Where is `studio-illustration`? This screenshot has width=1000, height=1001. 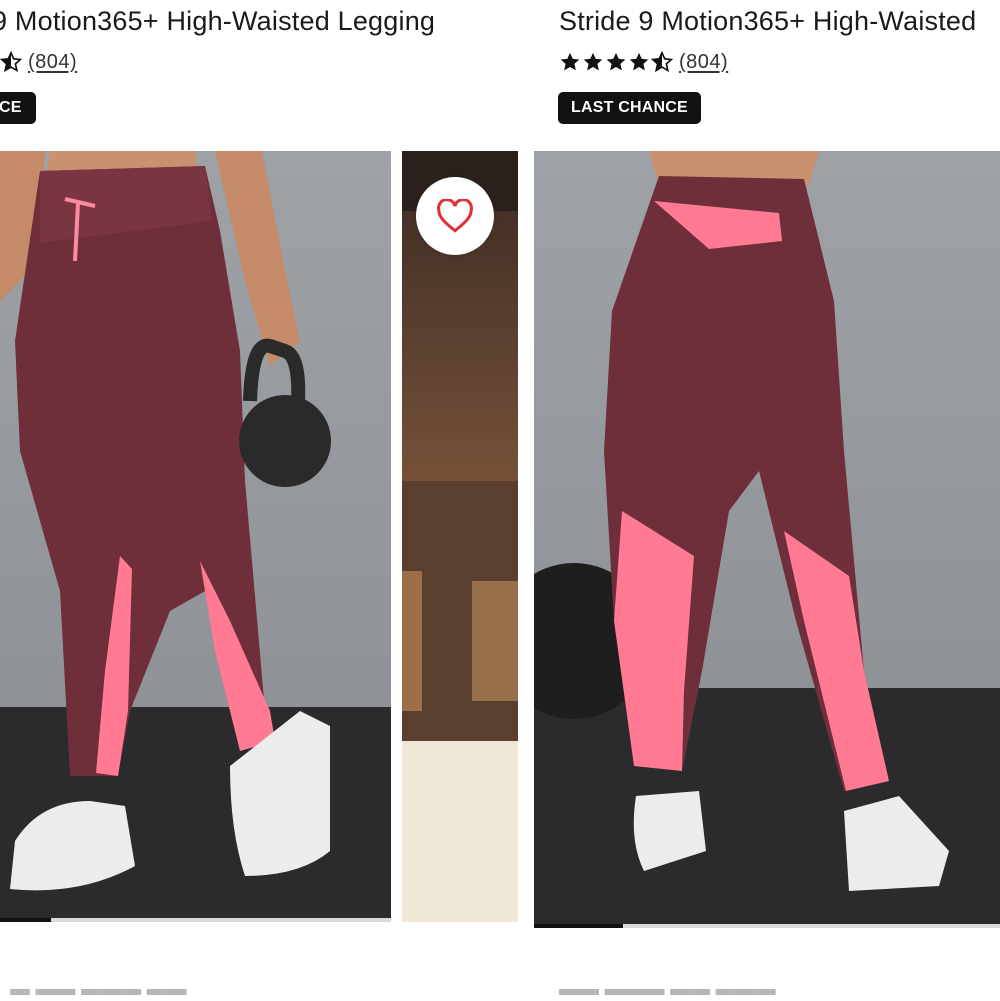
studio-illustration is located at coordinates (460, 536).